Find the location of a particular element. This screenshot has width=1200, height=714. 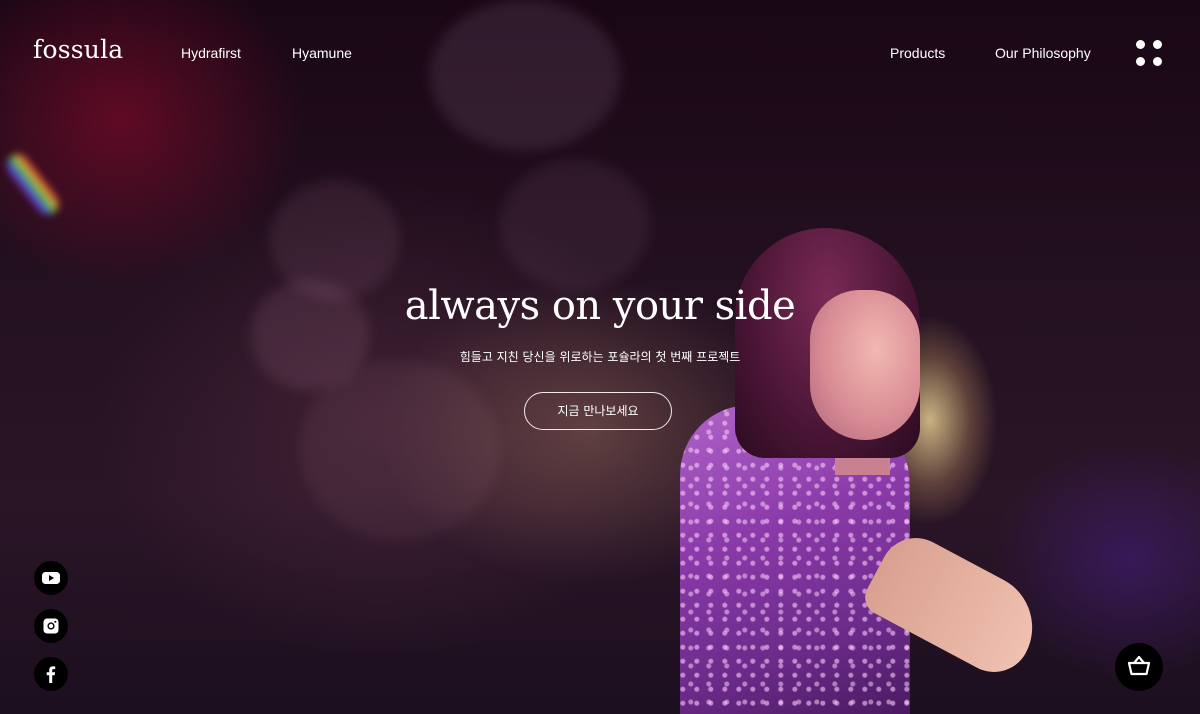

facebook-icon is located at coordinates (51, 674).